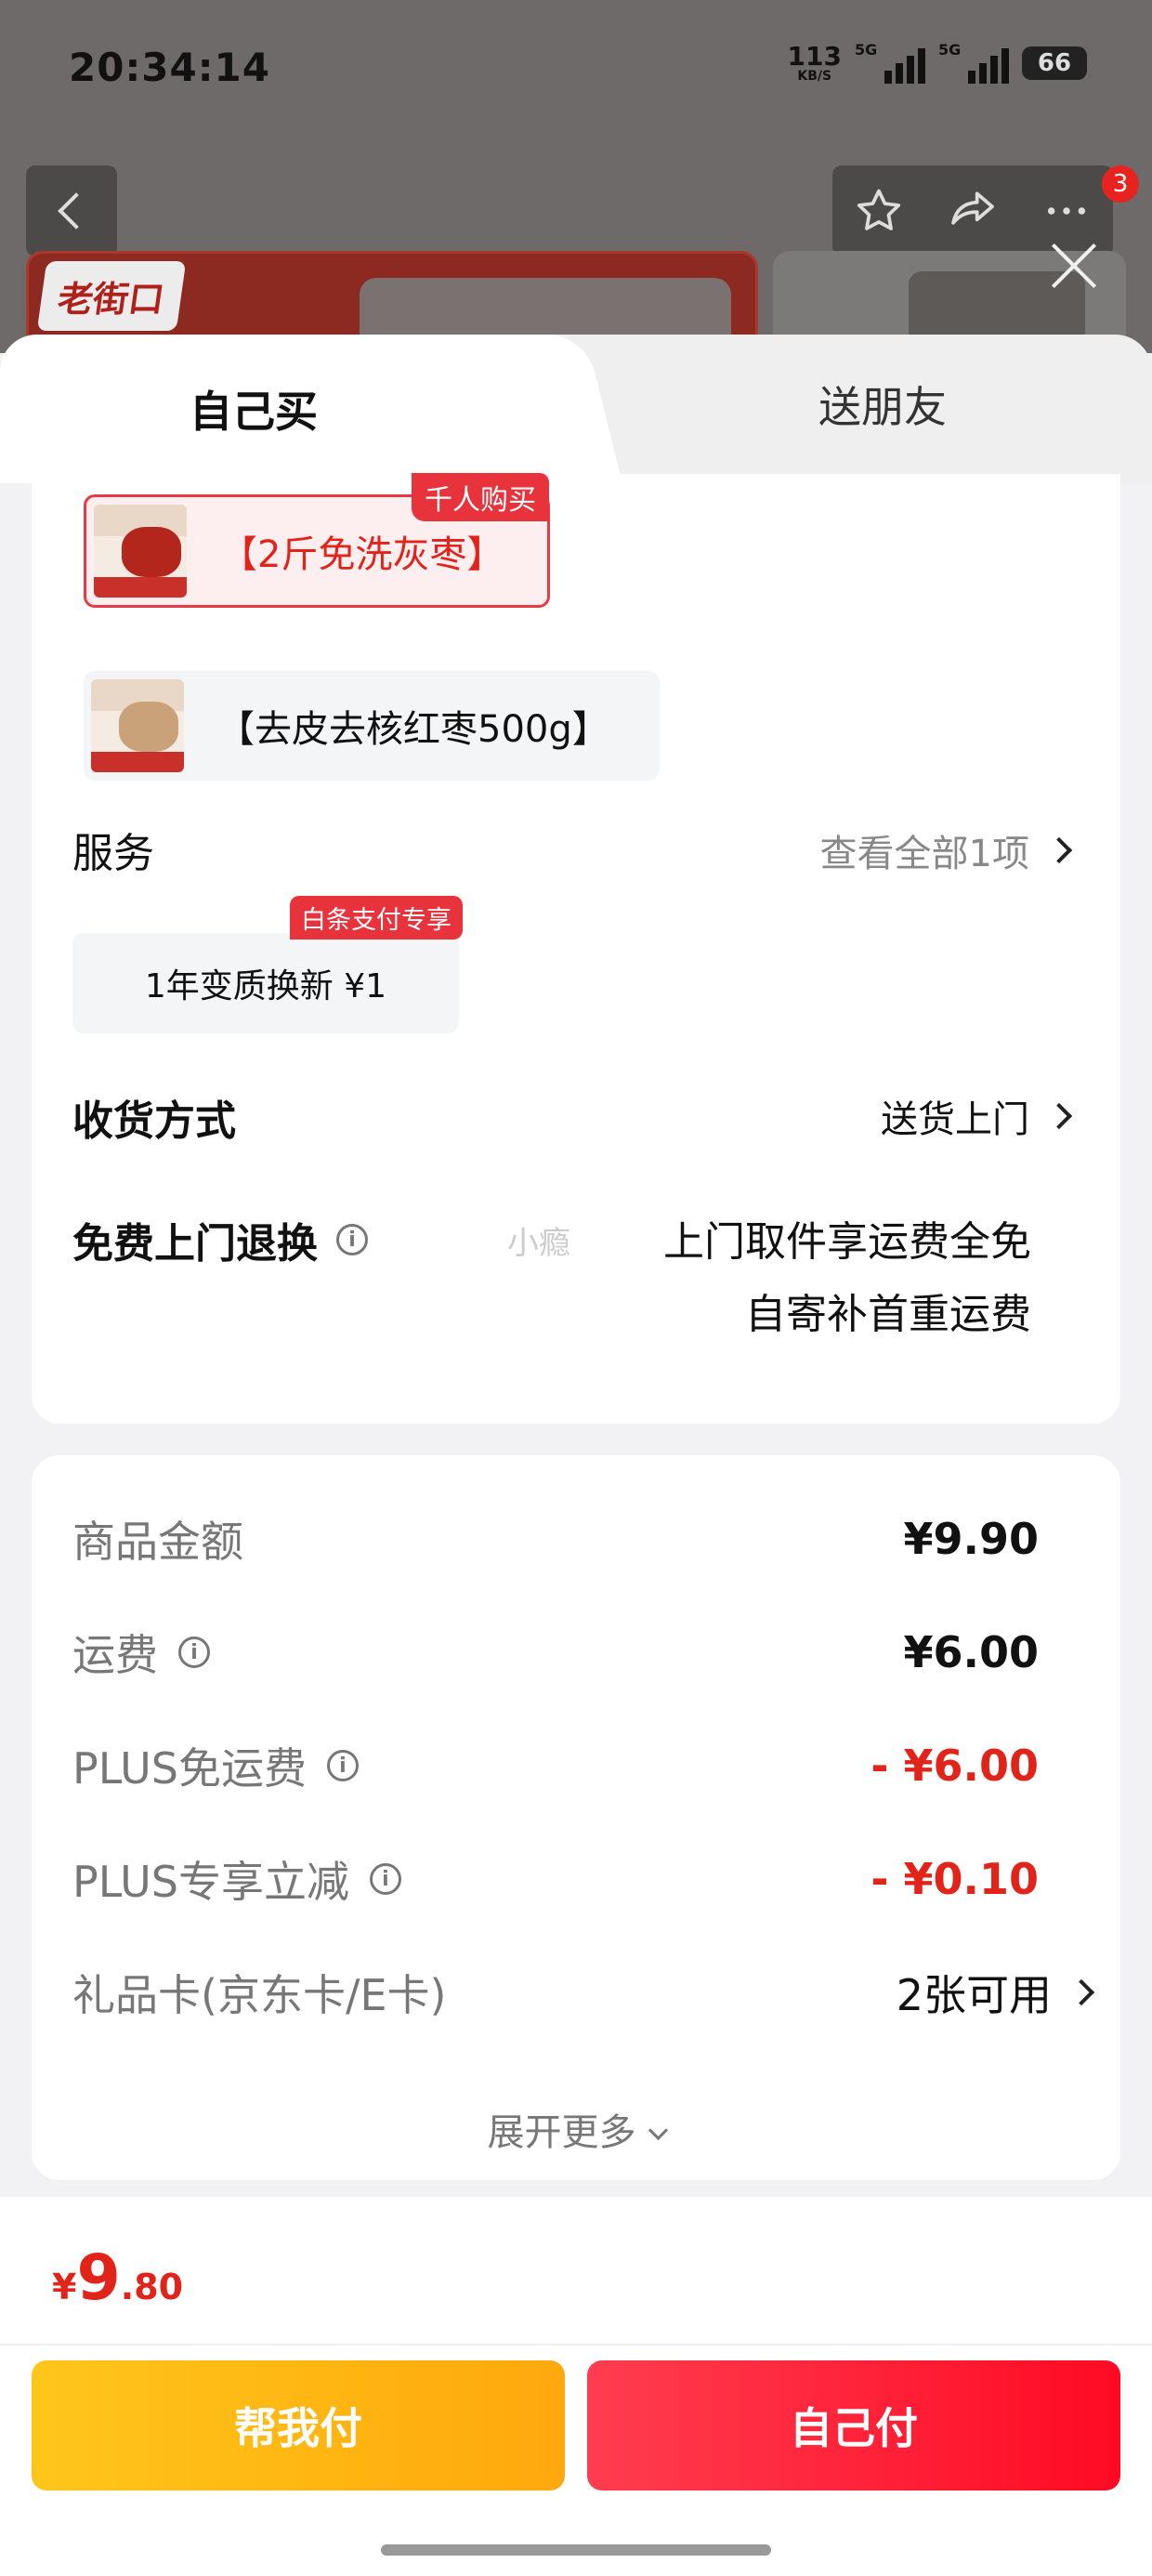  What do you see at coordinates (973, 211) in the screenshot?
I see `share-icon` at bounding box center [973, 211].